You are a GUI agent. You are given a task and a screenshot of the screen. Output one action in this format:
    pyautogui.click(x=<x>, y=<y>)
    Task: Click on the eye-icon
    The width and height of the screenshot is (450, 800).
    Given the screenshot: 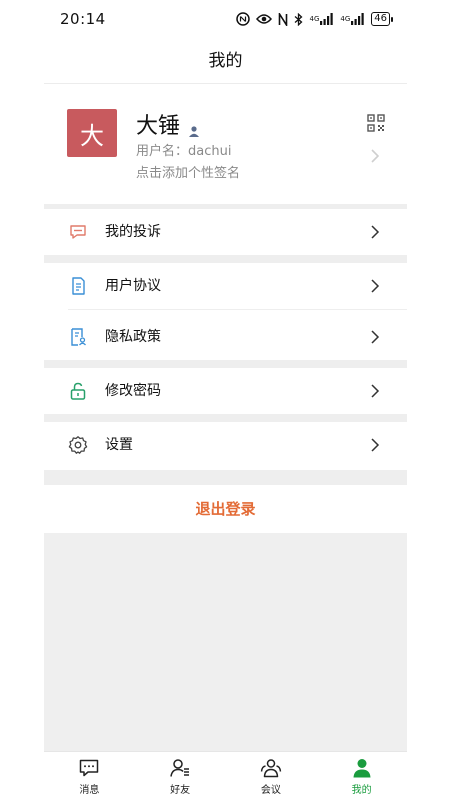 What is the action you would take?
    pyautogui.click(x=264, y=19)
    